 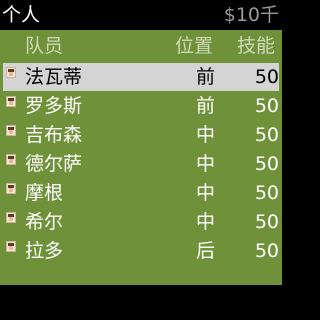 What do you see at coordinates (44, 46) in the screenshot?
I see `column-header-player: 队员` at bounding box center [44, 46].